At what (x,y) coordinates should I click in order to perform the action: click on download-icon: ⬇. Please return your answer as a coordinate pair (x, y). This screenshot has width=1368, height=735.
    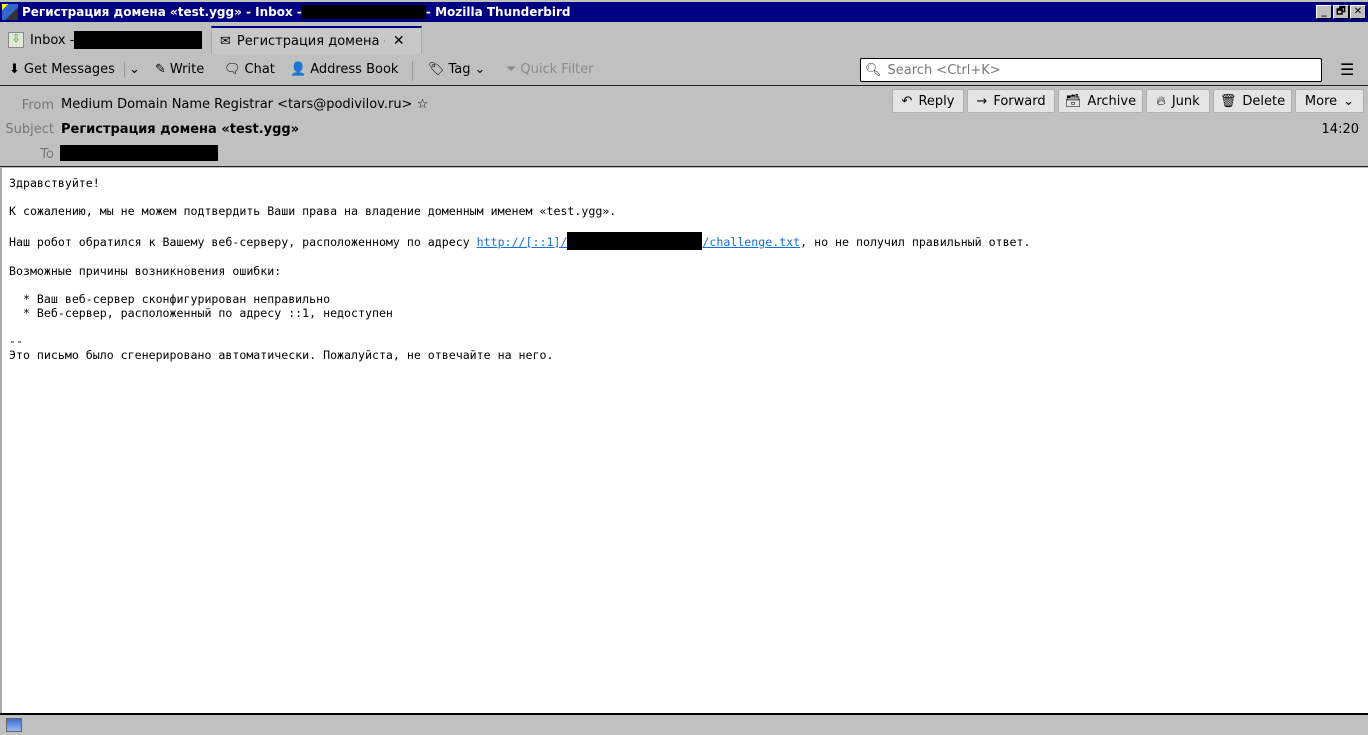
    Looking at the image, I should click on (14, 69).